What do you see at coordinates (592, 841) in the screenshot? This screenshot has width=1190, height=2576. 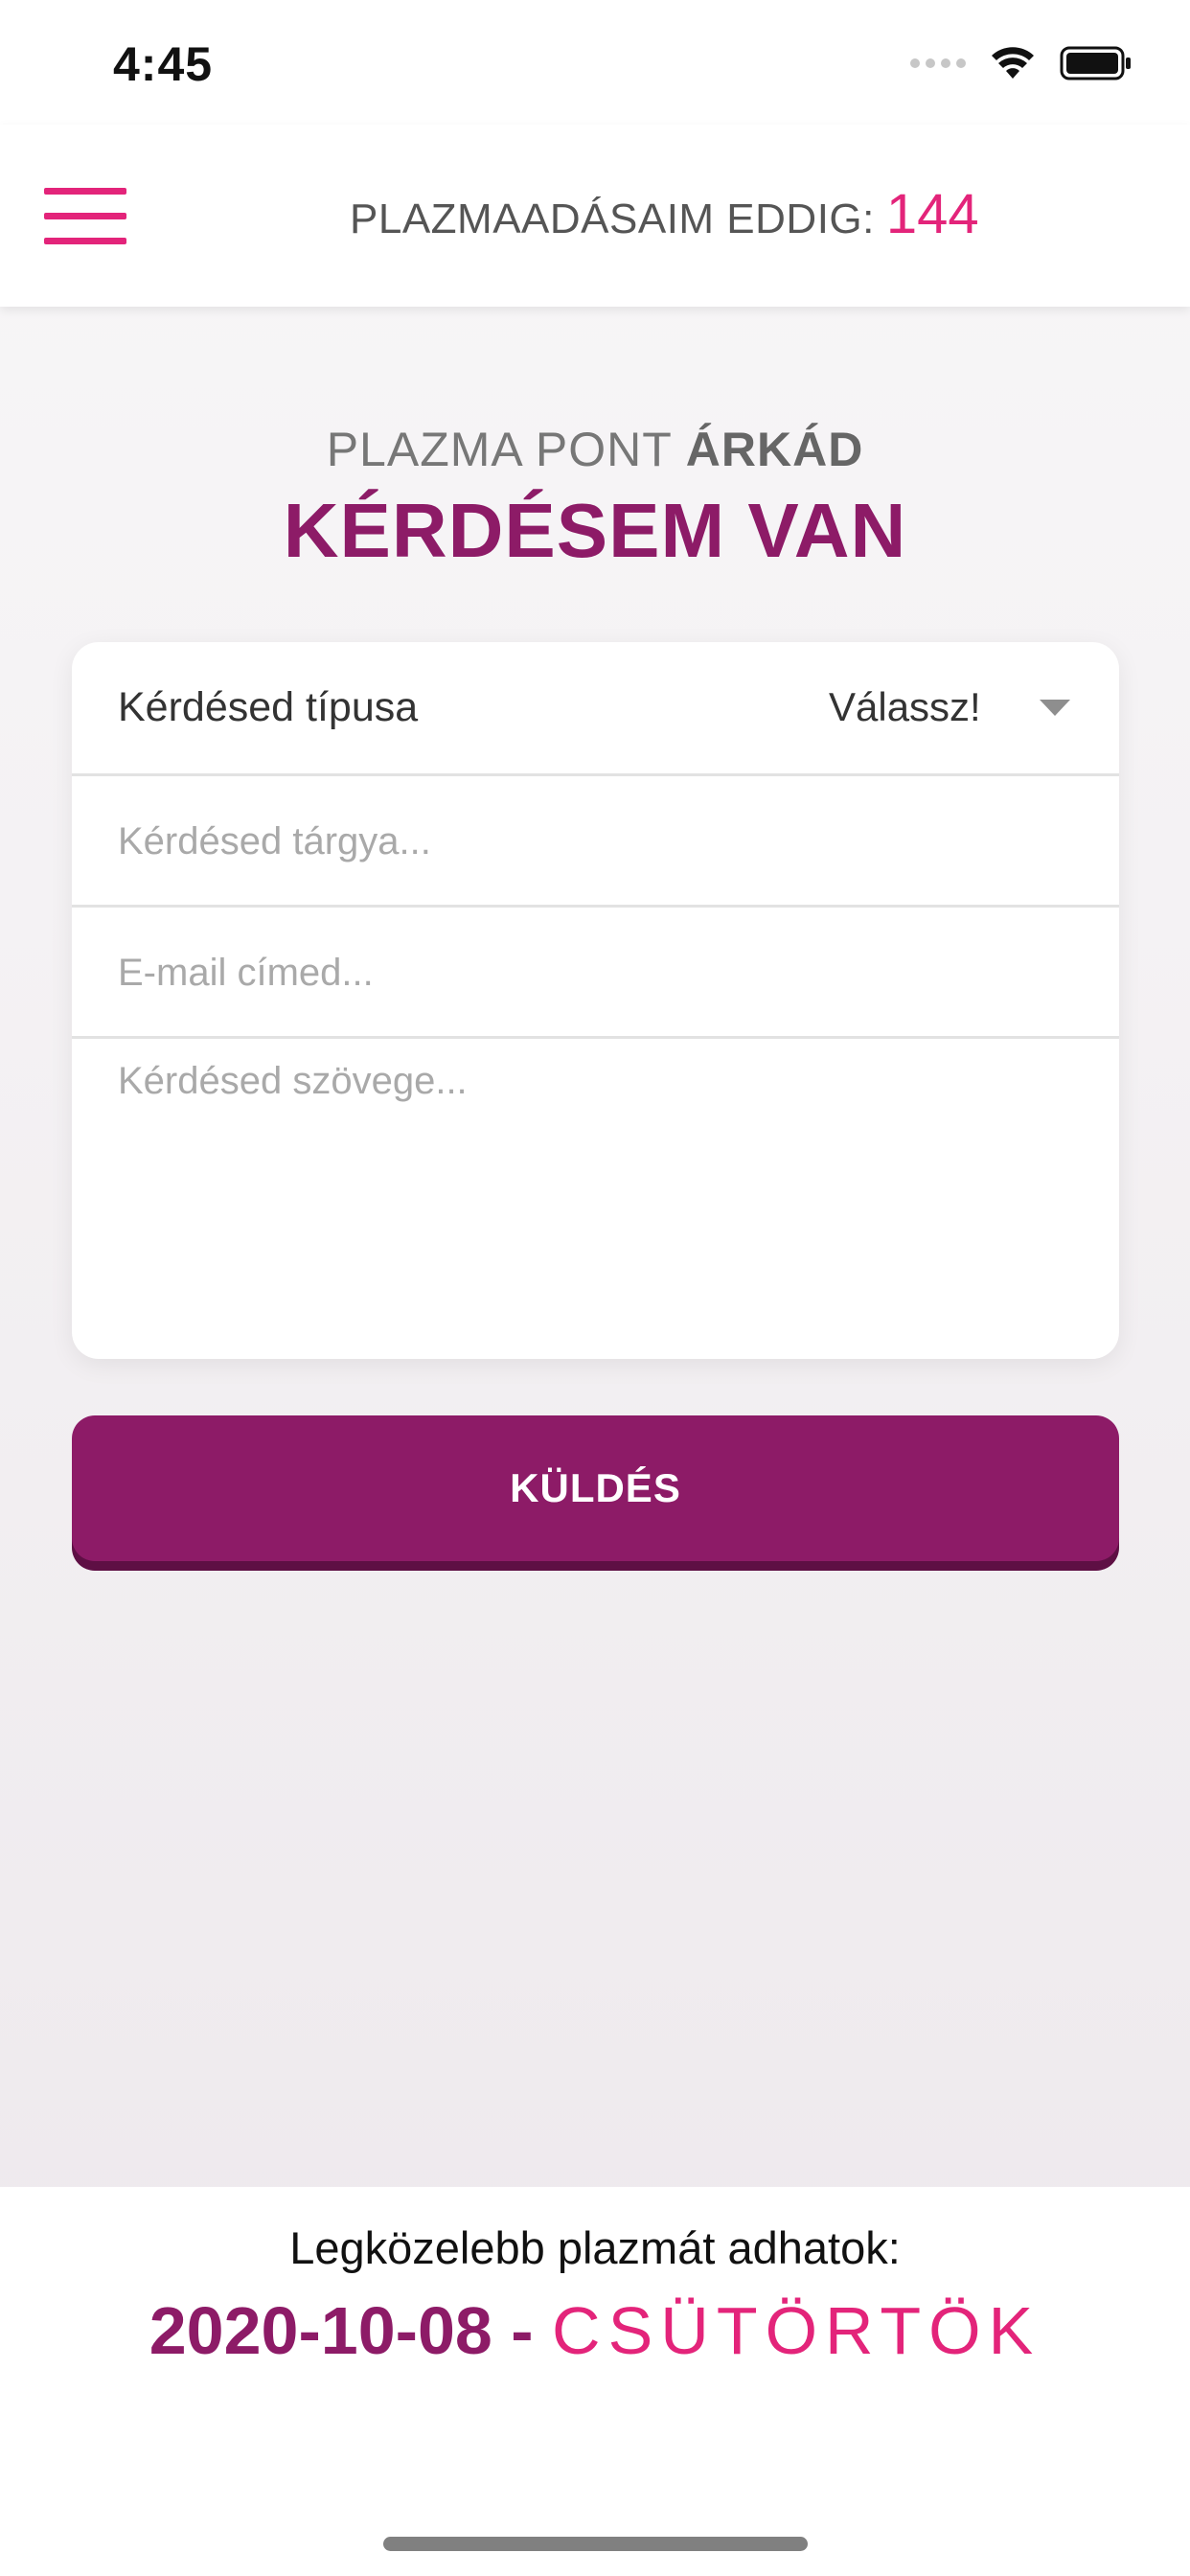 I see `subject-input` at bounding box center [592, 841].